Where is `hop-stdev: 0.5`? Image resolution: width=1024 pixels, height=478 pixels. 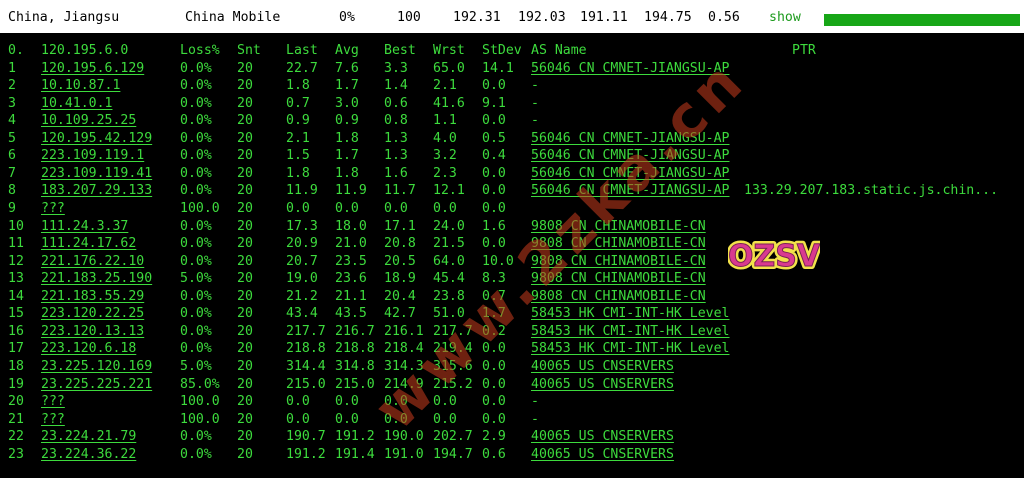
hop-stdev: 0.5 is located at coordinates (494, 138).